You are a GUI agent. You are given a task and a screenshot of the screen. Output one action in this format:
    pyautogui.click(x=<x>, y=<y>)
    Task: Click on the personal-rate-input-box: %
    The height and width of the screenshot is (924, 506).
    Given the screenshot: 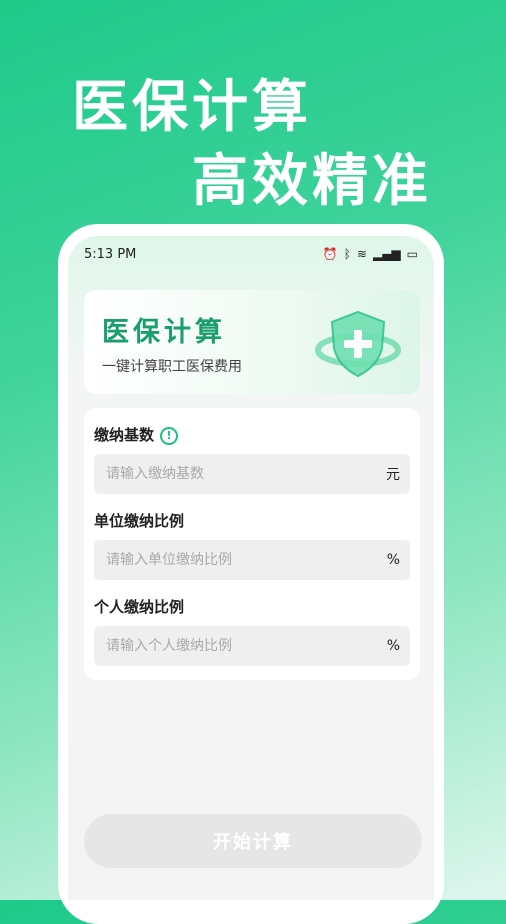 What is the action you would take?
    pyautogui.click(x=252, y=646)
    